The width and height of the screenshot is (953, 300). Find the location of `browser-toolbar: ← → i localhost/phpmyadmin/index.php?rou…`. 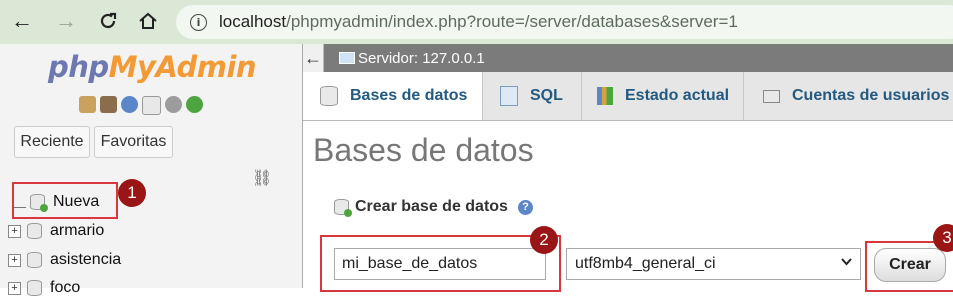

browser-toolbar: ← → i localhost/phpmyadmin/index.php?rou… is located at coordinates (476, 22).